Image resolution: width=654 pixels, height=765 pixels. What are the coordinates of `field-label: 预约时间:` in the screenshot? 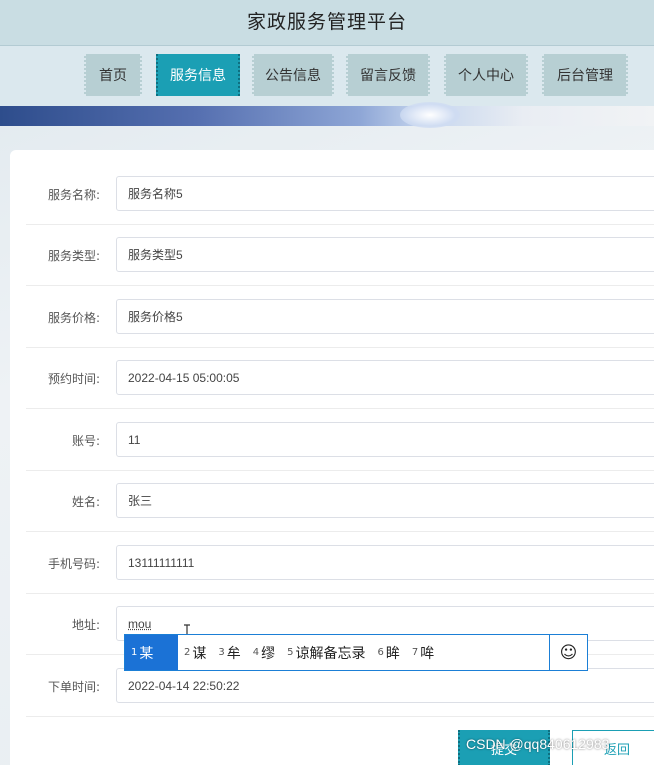 It's located at (73, 378).